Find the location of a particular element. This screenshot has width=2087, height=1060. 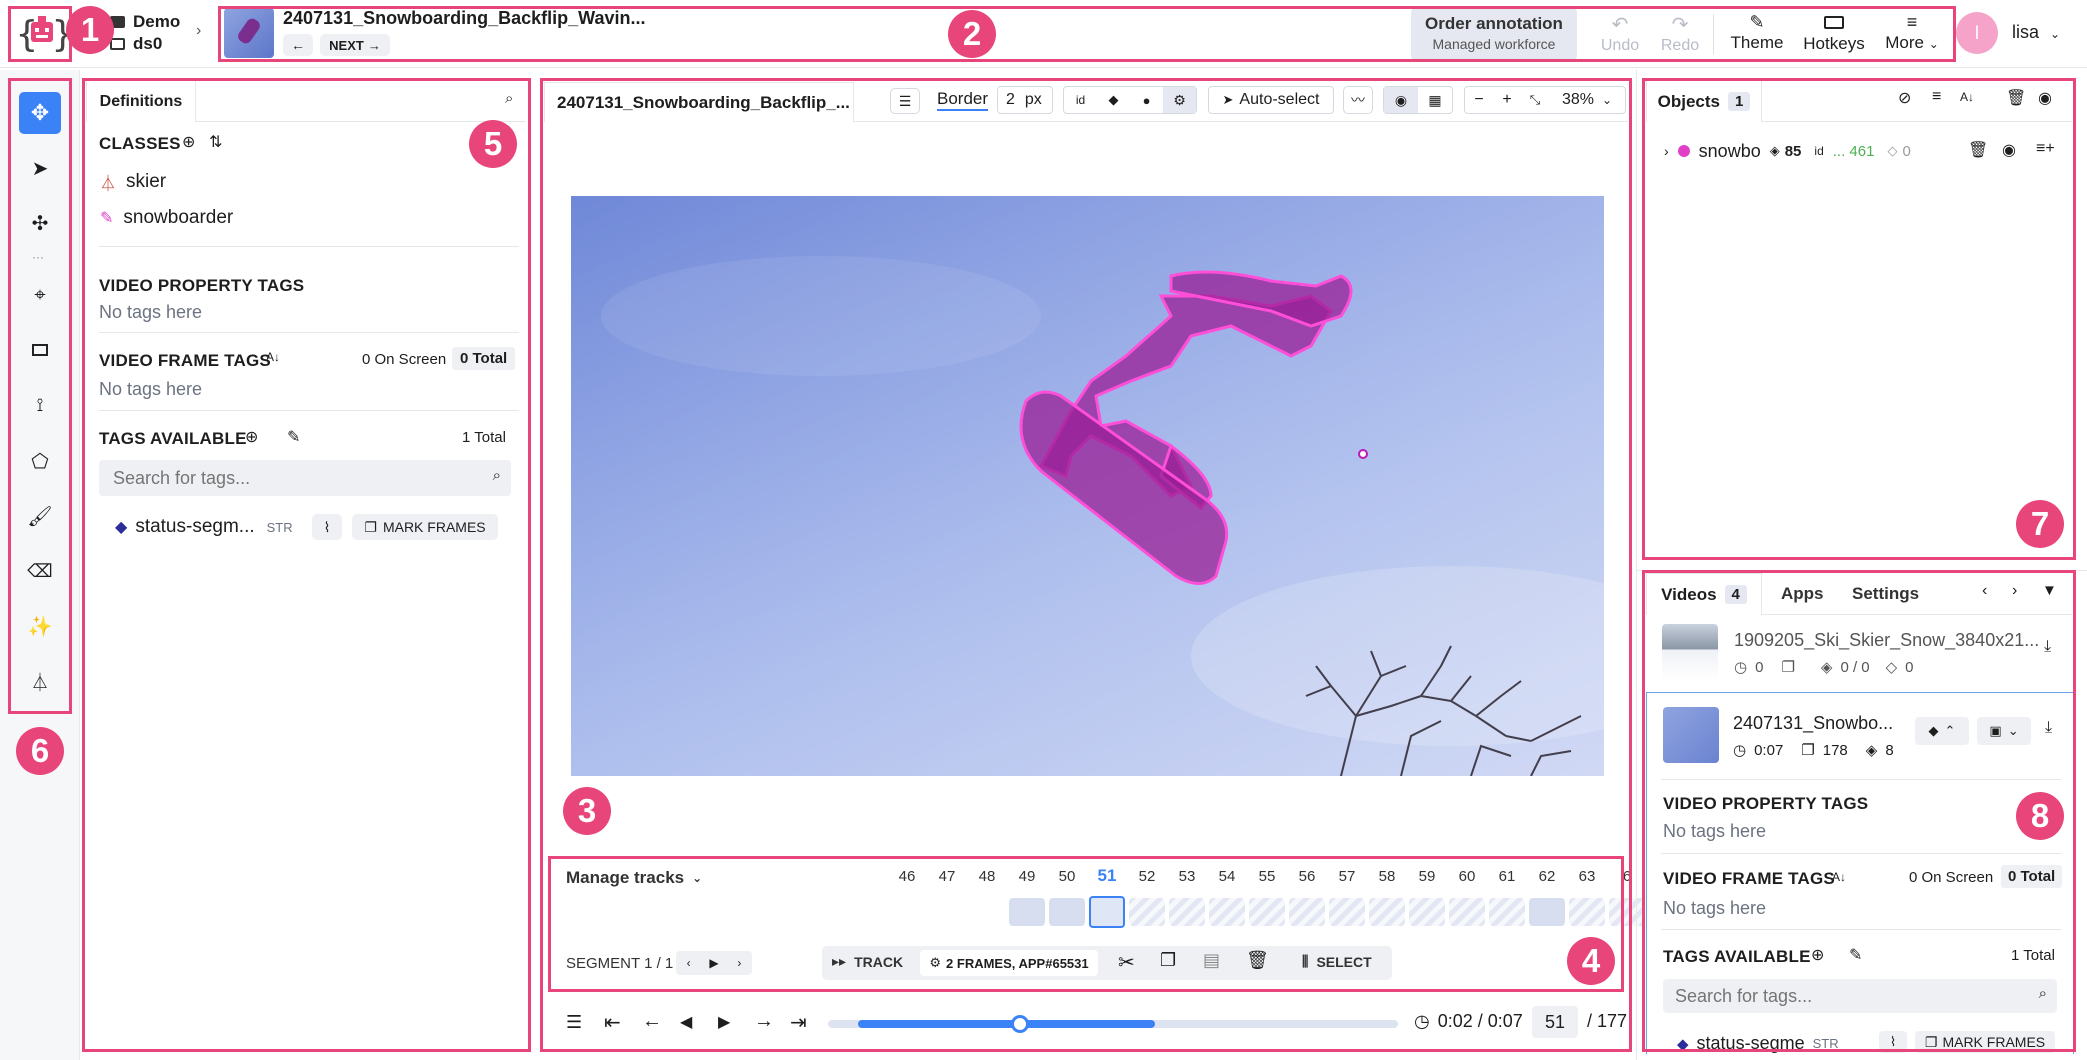

frame-number: 48 is located at coordinates (987, 876).